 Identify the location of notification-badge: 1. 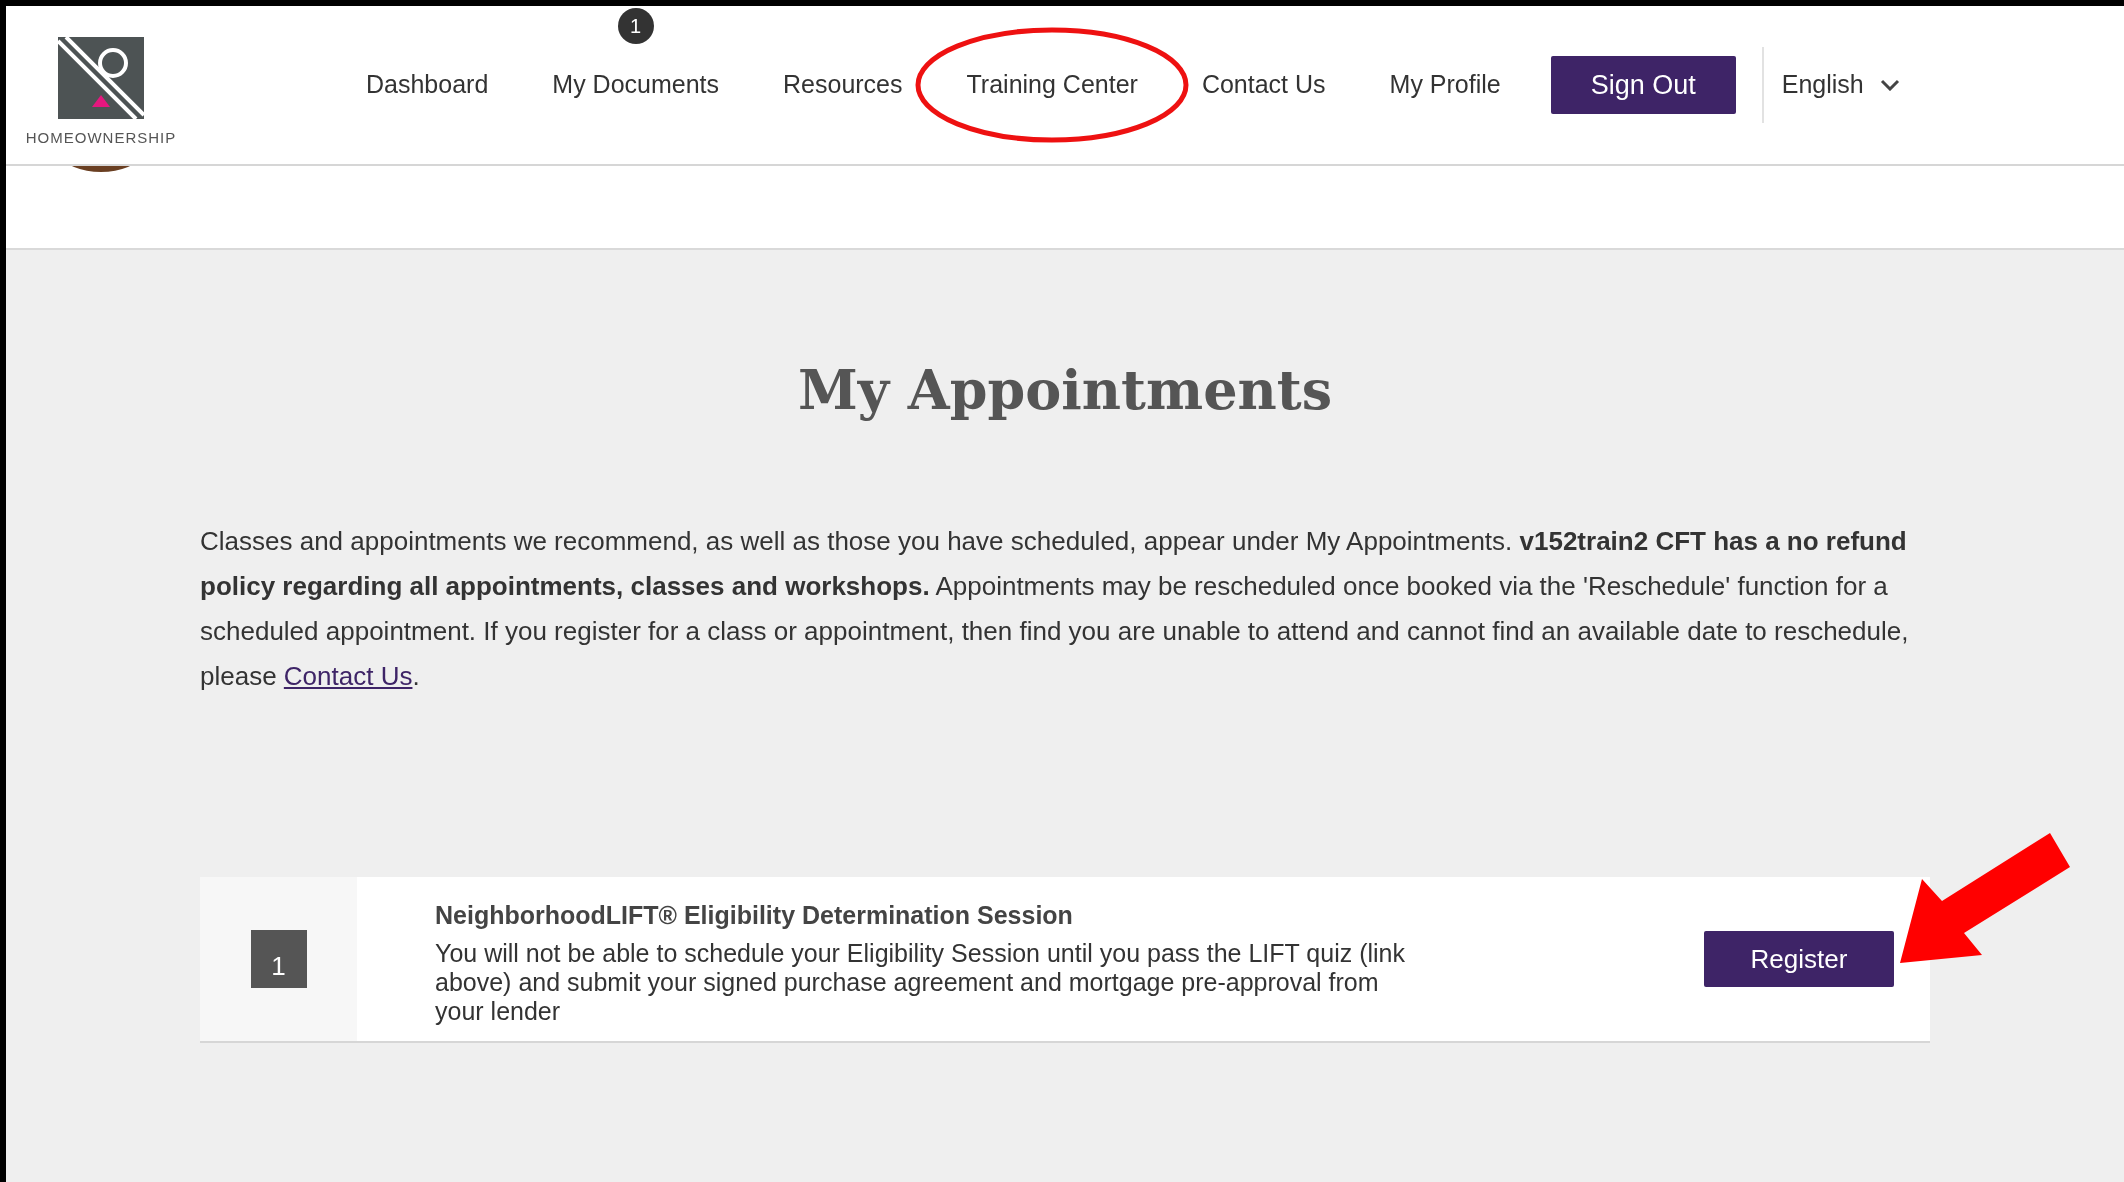
(635, 26).